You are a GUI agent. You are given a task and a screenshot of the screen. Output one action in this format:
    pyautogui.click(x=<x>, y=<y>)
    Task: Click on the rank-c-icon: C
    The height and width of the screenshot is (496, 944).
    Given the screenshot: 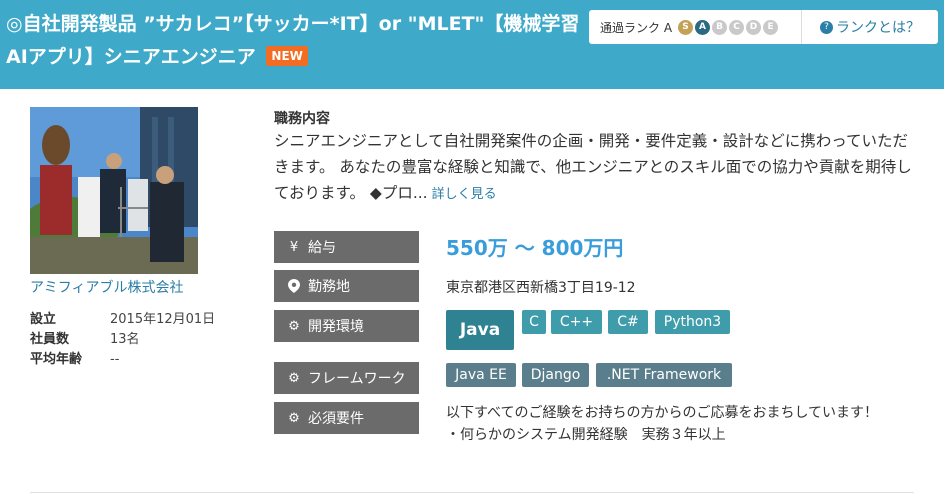 What is the action you would take?
    pyautogui.click(x=737, y=27)
    